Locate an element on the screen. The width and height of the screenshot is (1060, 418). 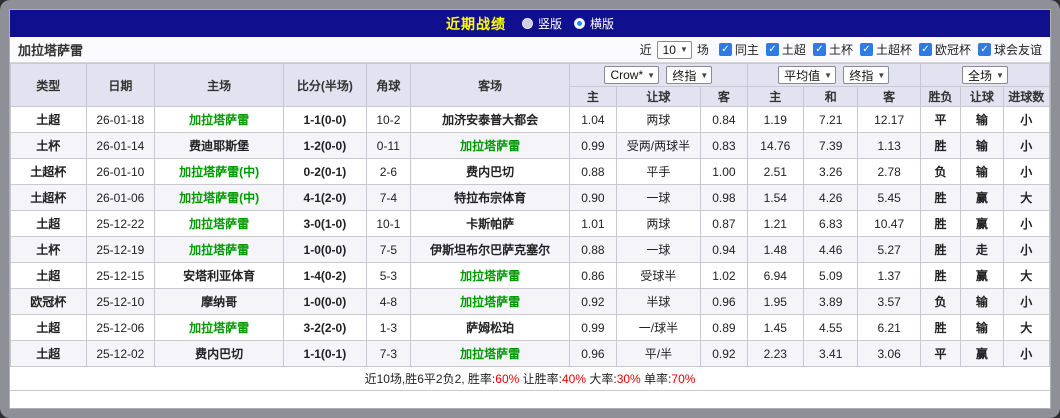
avg-home-odds: 1.21 is located at coordinates (775, 223).